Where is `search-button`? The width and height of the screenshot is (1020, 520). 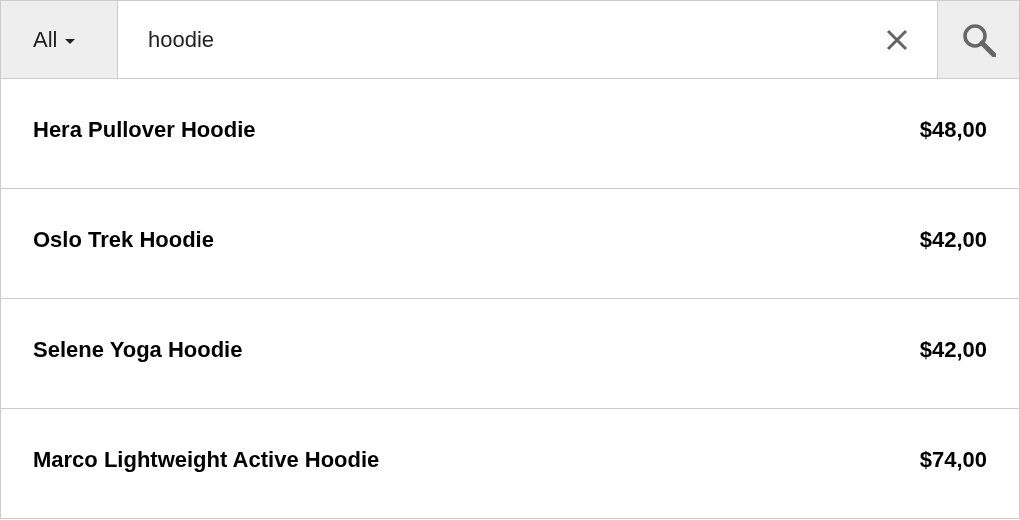 search-button is located at coordinates (978, 39).